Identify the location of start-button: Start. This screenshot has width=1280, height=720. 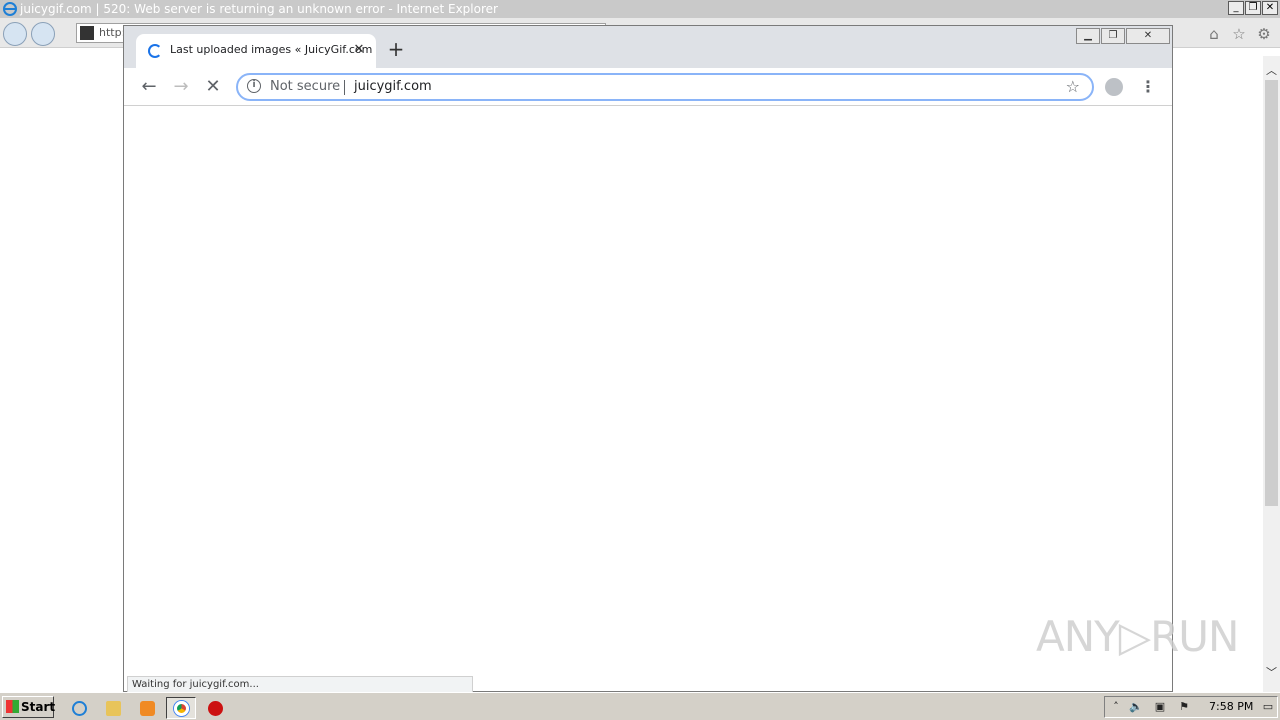
(29, 707).